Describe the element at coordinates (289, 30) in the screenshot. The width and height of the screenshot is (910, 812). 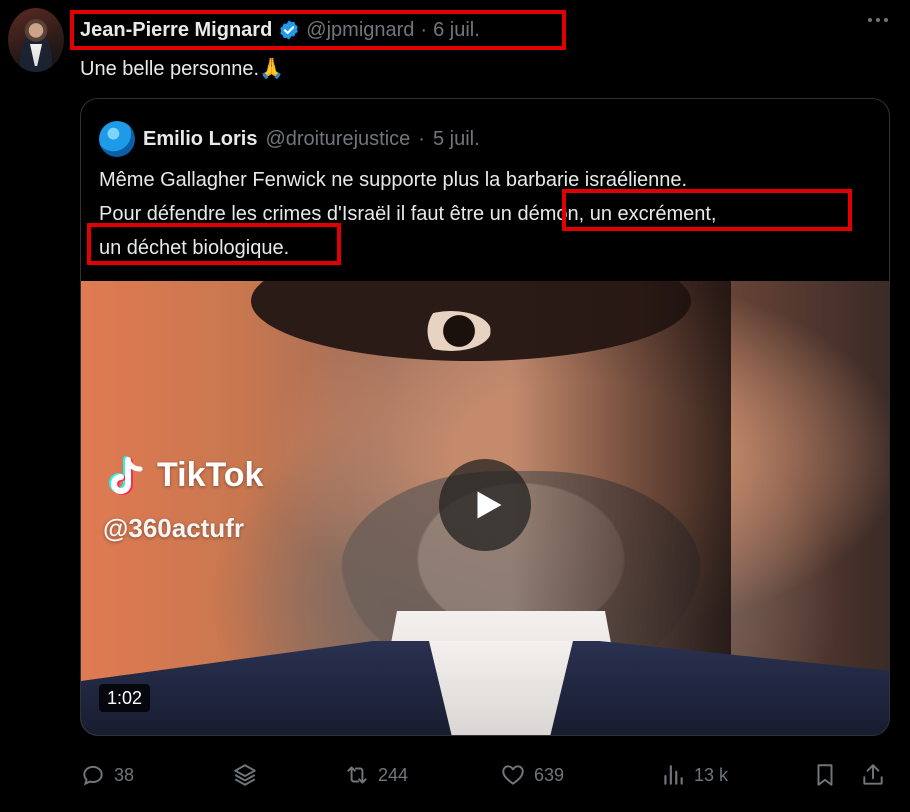
I see `verified-badge-icon` at that location.